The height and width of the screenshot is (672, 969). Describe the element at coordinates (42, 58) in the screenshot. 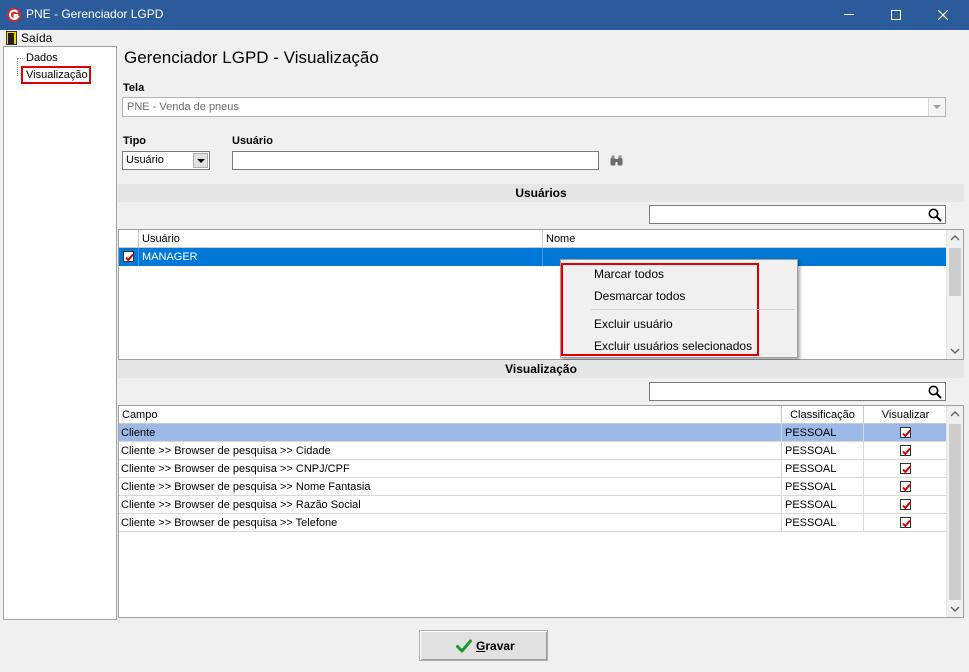

I see `tree-item-dados: Dados` at that location.